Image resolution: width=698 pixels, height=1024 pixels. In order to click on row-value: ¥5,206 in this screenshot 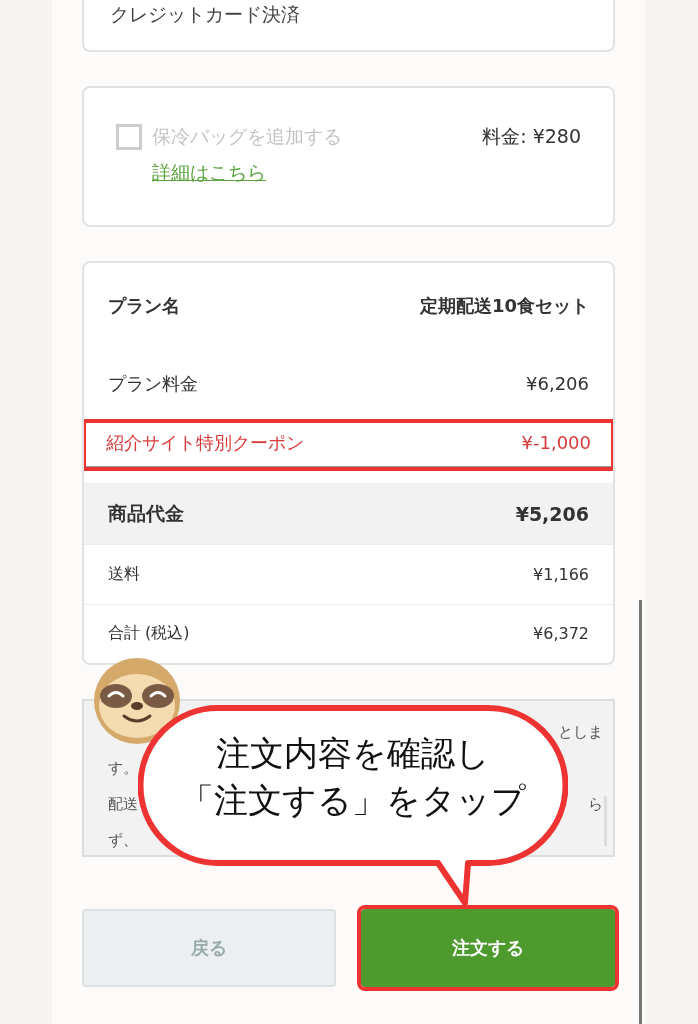, I will do `click(552, 513)`.